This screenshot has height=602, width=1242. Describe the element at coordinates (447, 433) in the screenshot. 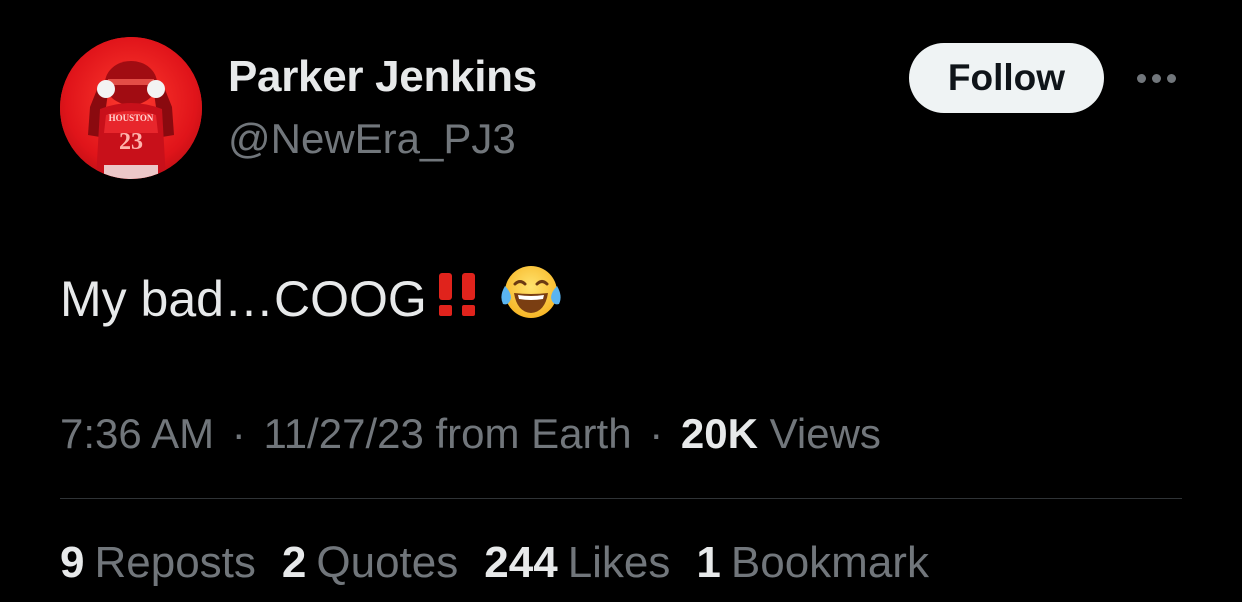

I see `tweet-date-source: 11/27/23 from Earth` at that location.